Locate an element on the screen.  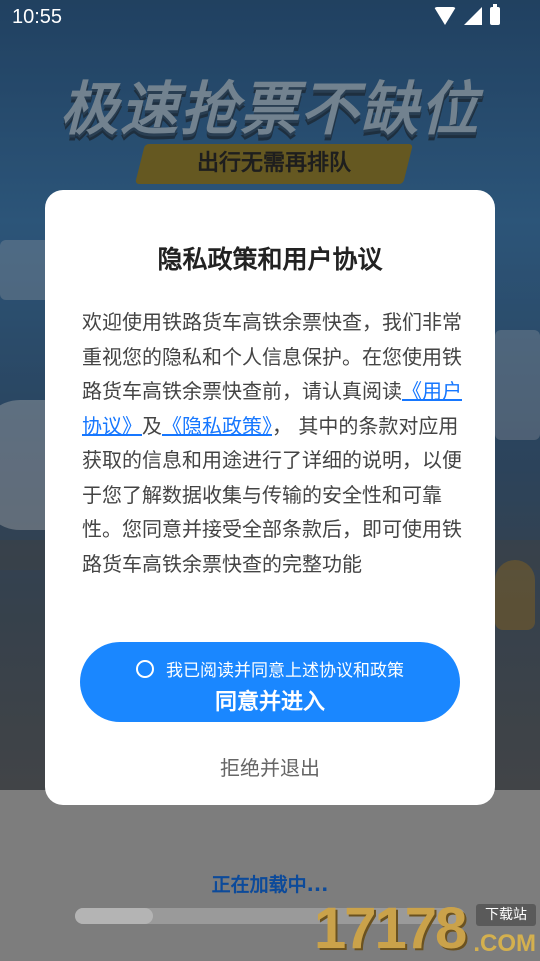
status-icons is located at coordinates (467, 14).